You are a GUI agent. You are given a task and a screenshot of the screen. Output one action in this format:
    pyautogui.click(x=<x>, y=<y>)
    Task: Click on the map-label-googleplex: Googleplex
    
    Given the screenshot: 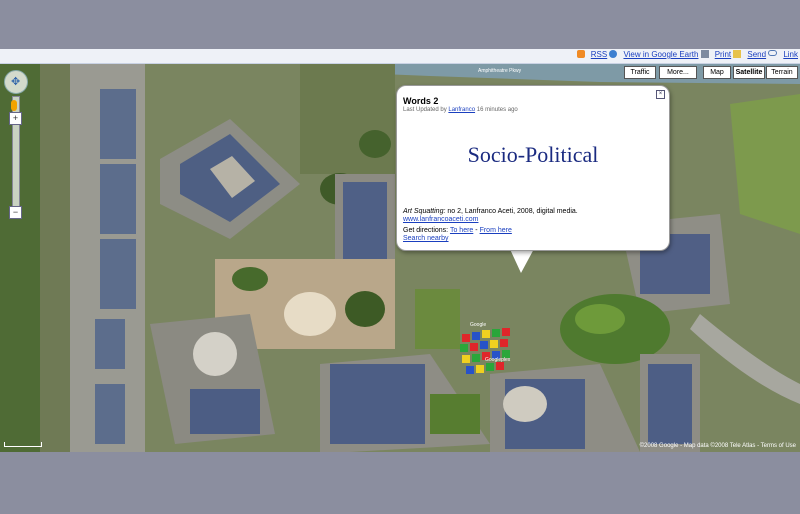 What is the action you would take?
    pyautogui.click(x=498, y=360)
    